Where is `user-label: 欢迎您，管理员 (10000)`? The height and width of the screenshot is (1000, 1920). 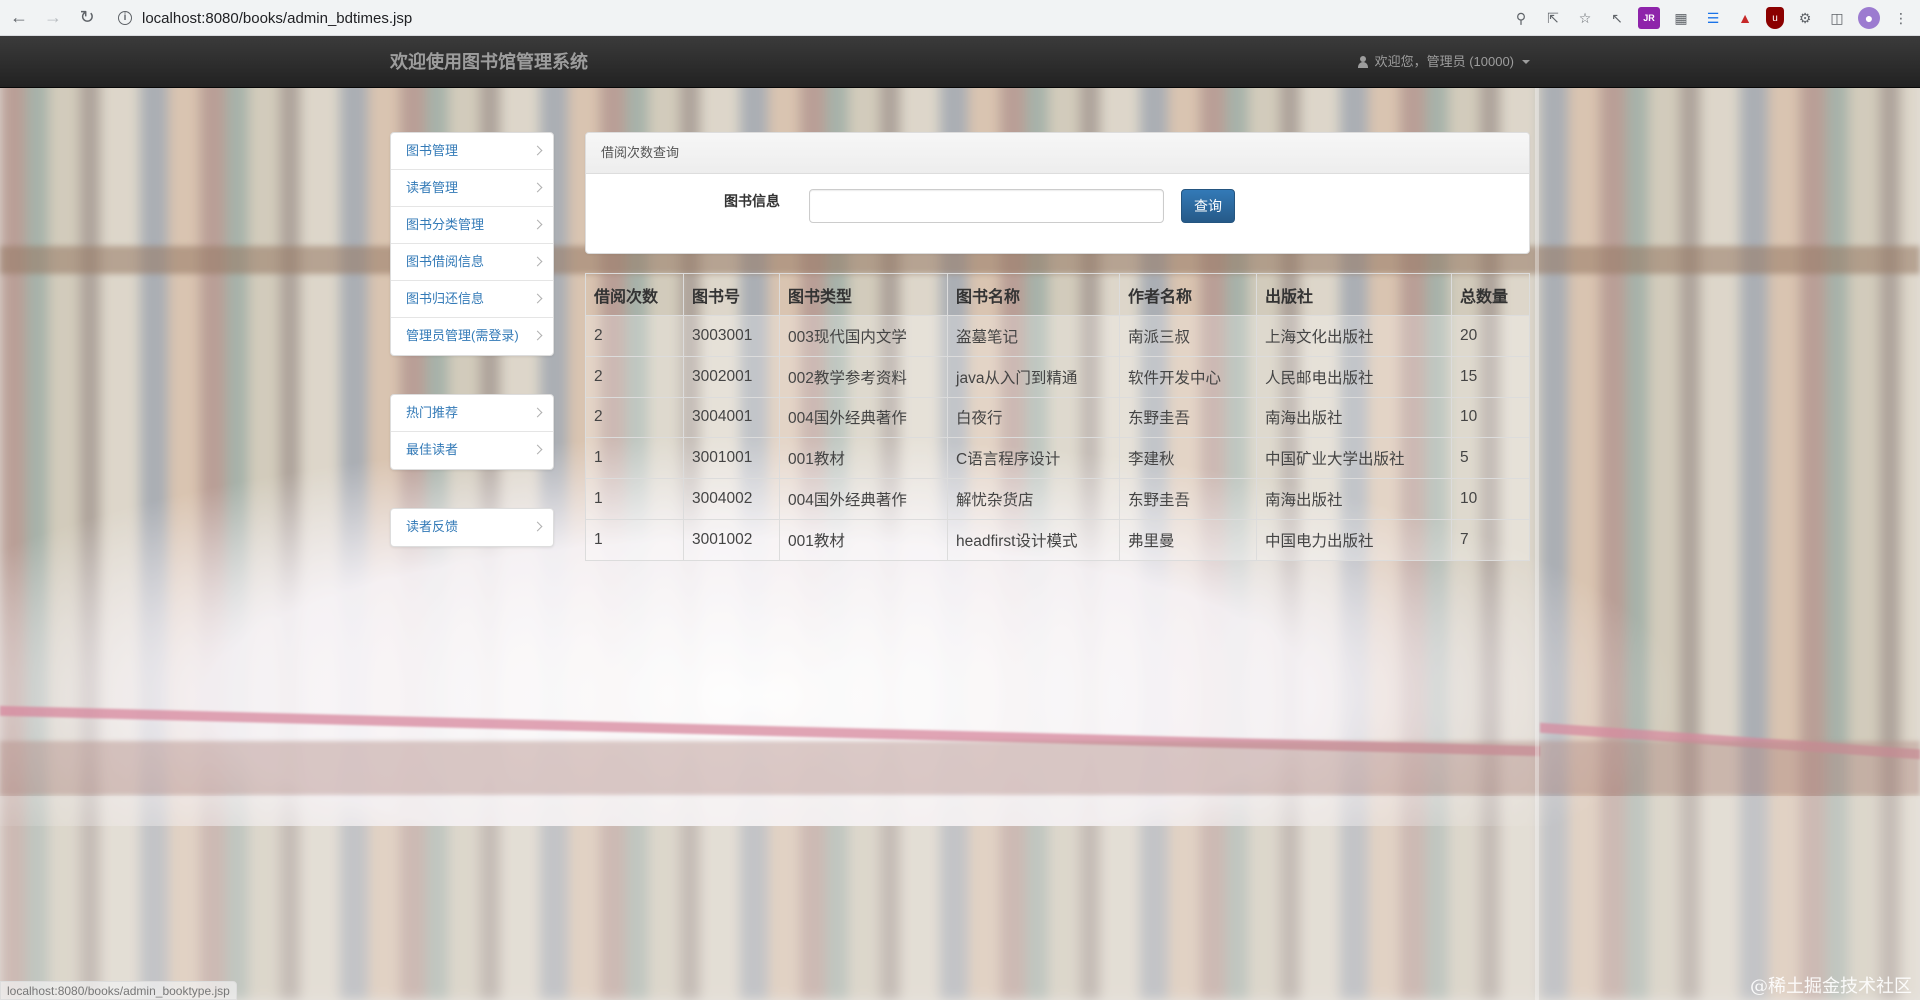
user-label: 欢迎您，管理员 (10000) is located at coordinates (1444, 61).